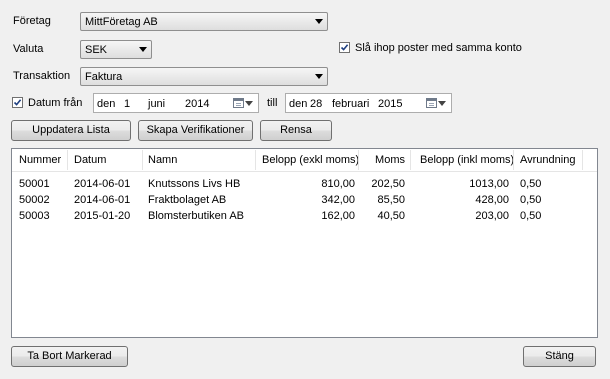 Image resolution: width=610 pixels, height=379 pixels. What do you see at coordinates (40, 160) in the screenshot?
I see `column-header-number: Nummer` at bounding box center [40, 160].